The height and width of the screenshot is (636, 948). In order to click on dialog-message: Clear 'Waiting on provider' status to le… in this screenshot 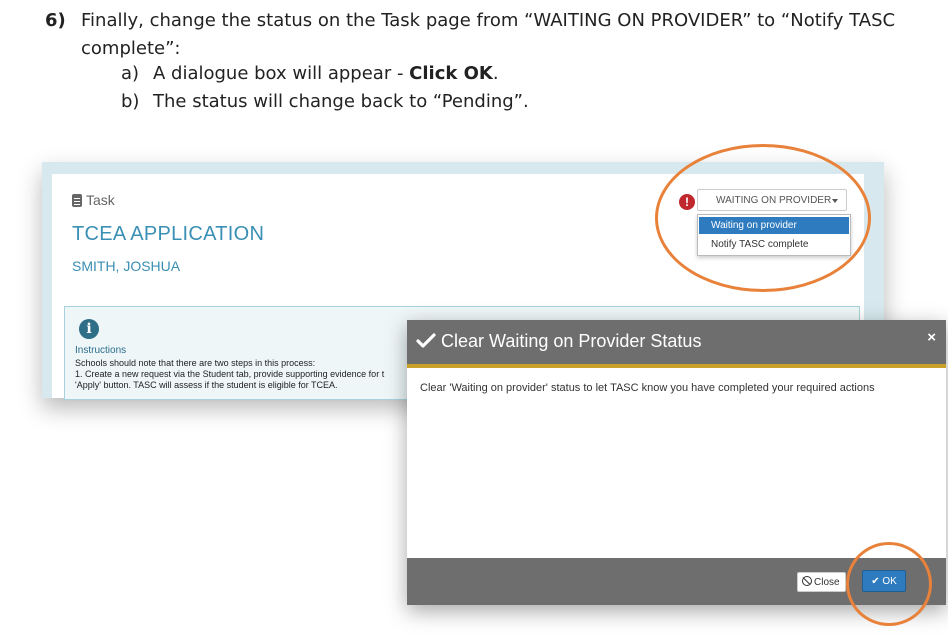, I will do `click(647, 388)`.